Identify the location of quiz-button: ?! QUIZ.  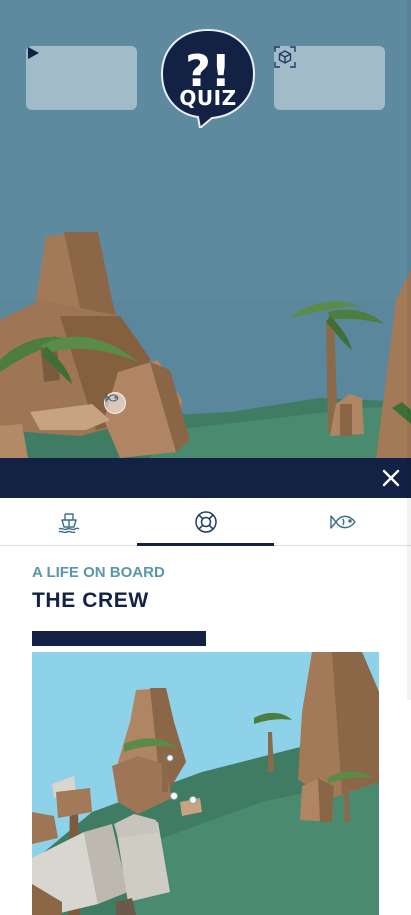
(208, 78).